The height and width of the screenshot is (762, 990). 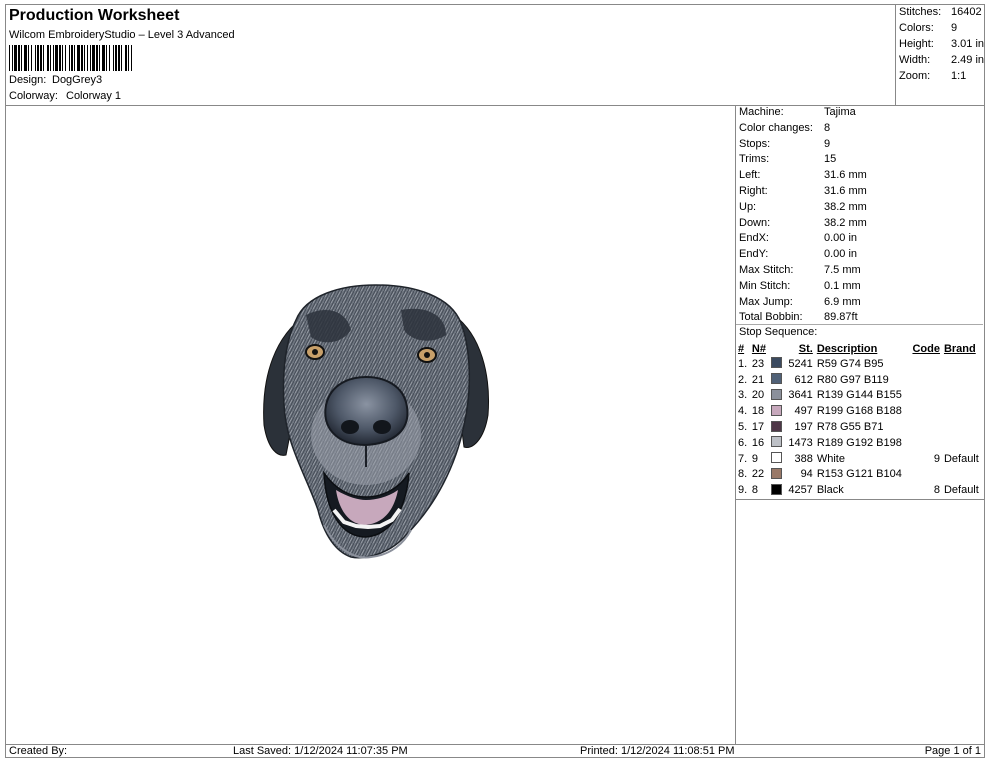 What do you see at coordinates (743, 490) in the screenshot?
I see `seq-num: 9.` at bounding box center [743, 490].